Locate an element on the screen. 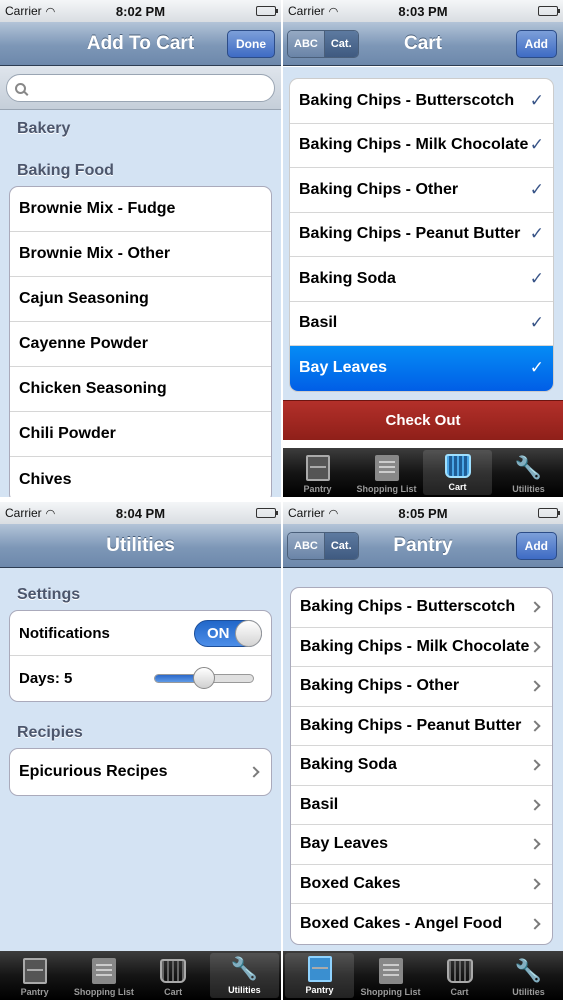  pantry-item: Boxed Cakes is located at coordinates (421, 884).